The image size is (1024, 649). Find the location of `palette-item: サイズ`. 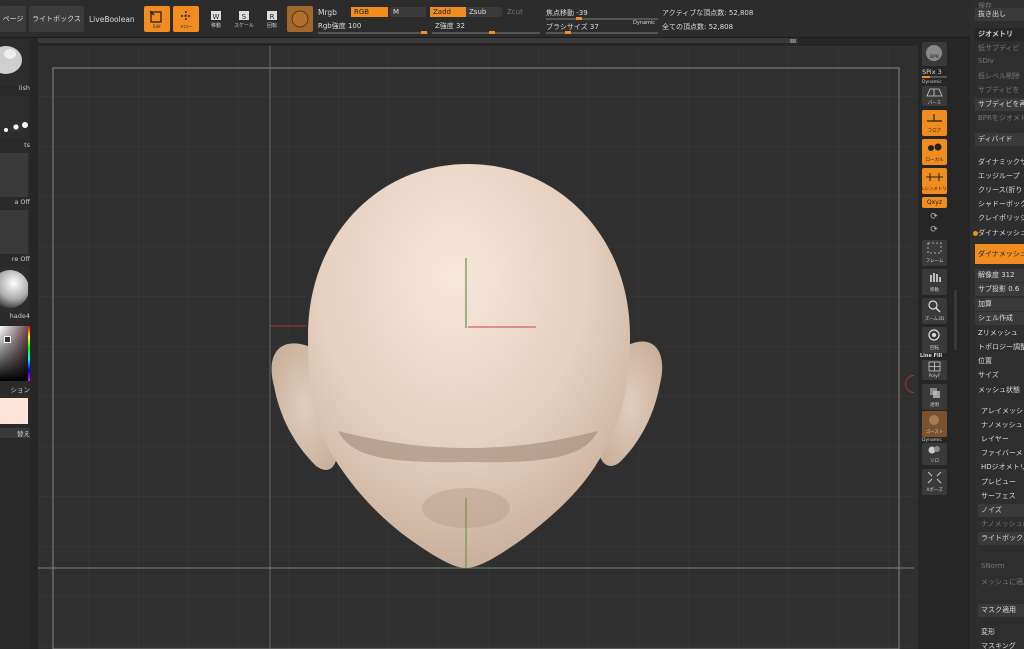

palette-item: サイズ is located at coordinates (999, 375).